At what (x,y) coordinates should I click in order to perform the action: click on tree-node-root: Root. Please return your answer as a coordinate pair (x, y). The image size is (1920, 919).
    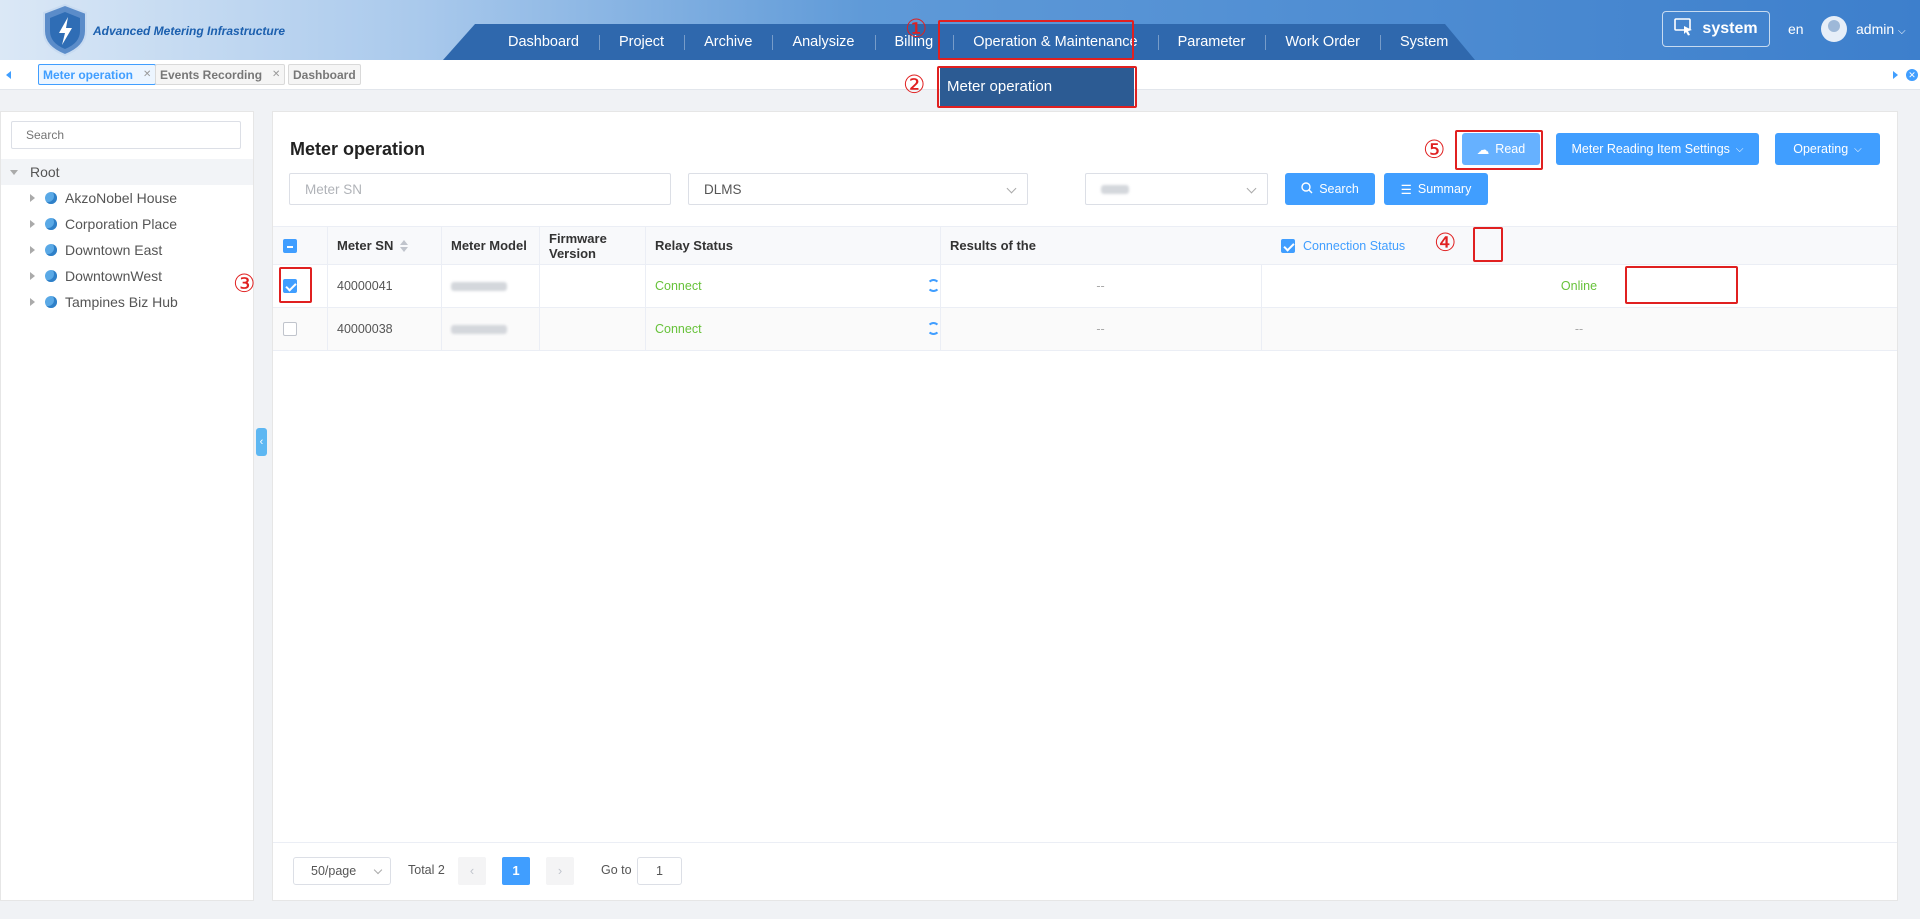
    Looking at the image, I should click on (127, 172).